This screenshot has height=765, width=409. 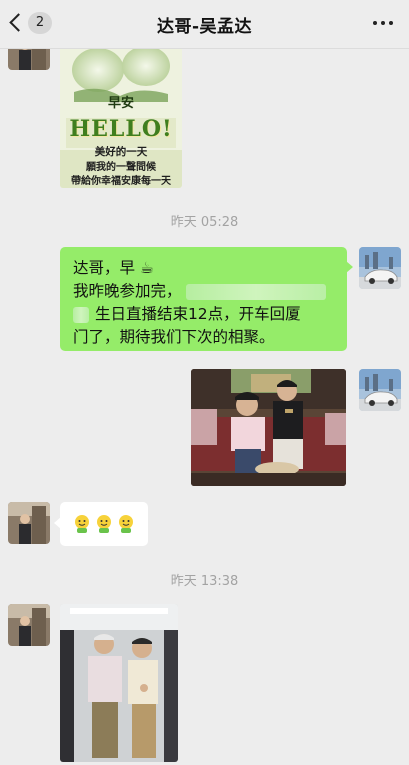 I want to click on timestamp: 昨天 05:28, so click(x=204, y=222).